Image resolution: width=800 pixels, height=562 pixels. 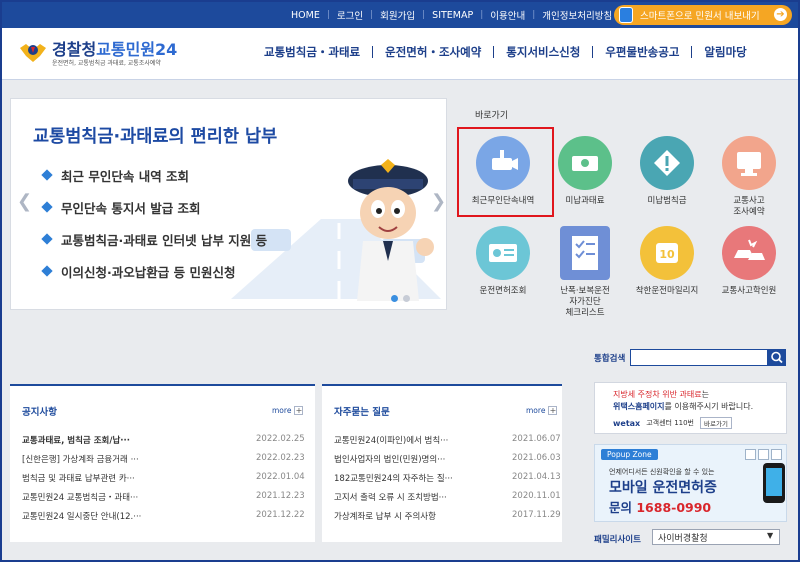 What do you see at coordinates (749, 291) in the screenshot?
I see `quick-item-label: 교통사고학인원` at bounding box center [749, 291].